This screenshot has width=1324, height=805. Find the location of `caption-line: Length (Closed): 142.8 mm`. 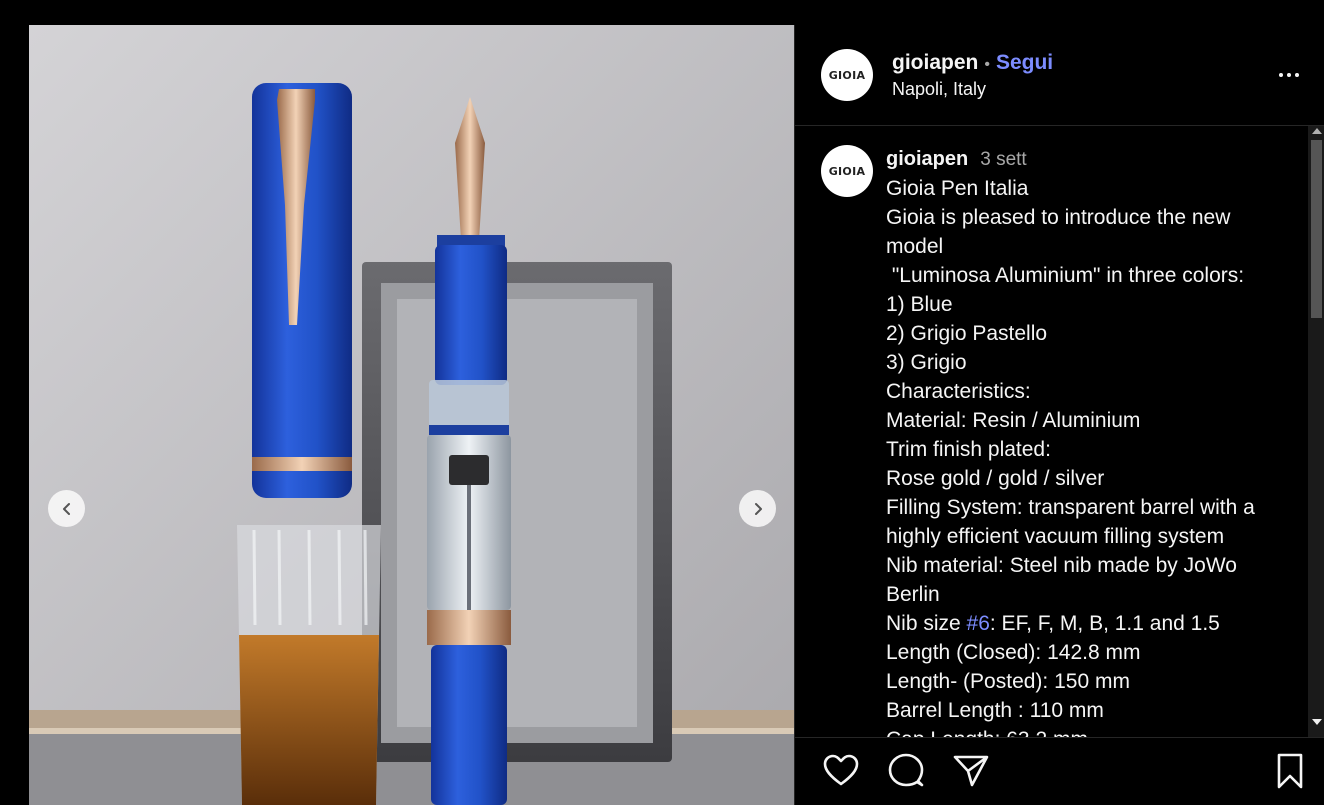

caption-line: Length (Closed): 142.8 mm is located at coordinates (1013, 652).